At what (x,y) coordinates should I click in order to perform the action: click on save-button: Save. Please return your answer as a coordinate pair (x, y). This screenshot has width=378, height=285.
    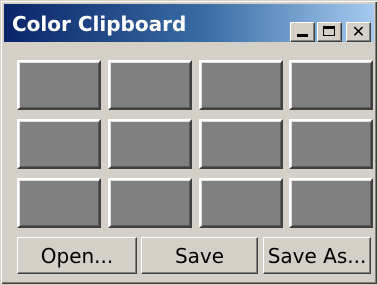
    Looking at the image, I should click on (199, 255).